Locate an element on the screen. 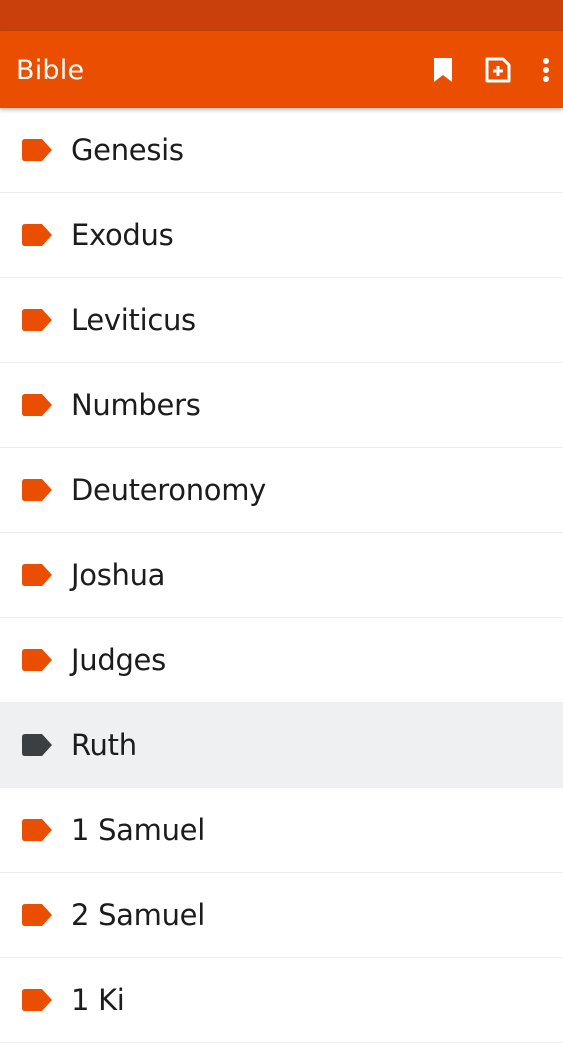  book-name: 1 Ki is located at coordinates (98, 1000).